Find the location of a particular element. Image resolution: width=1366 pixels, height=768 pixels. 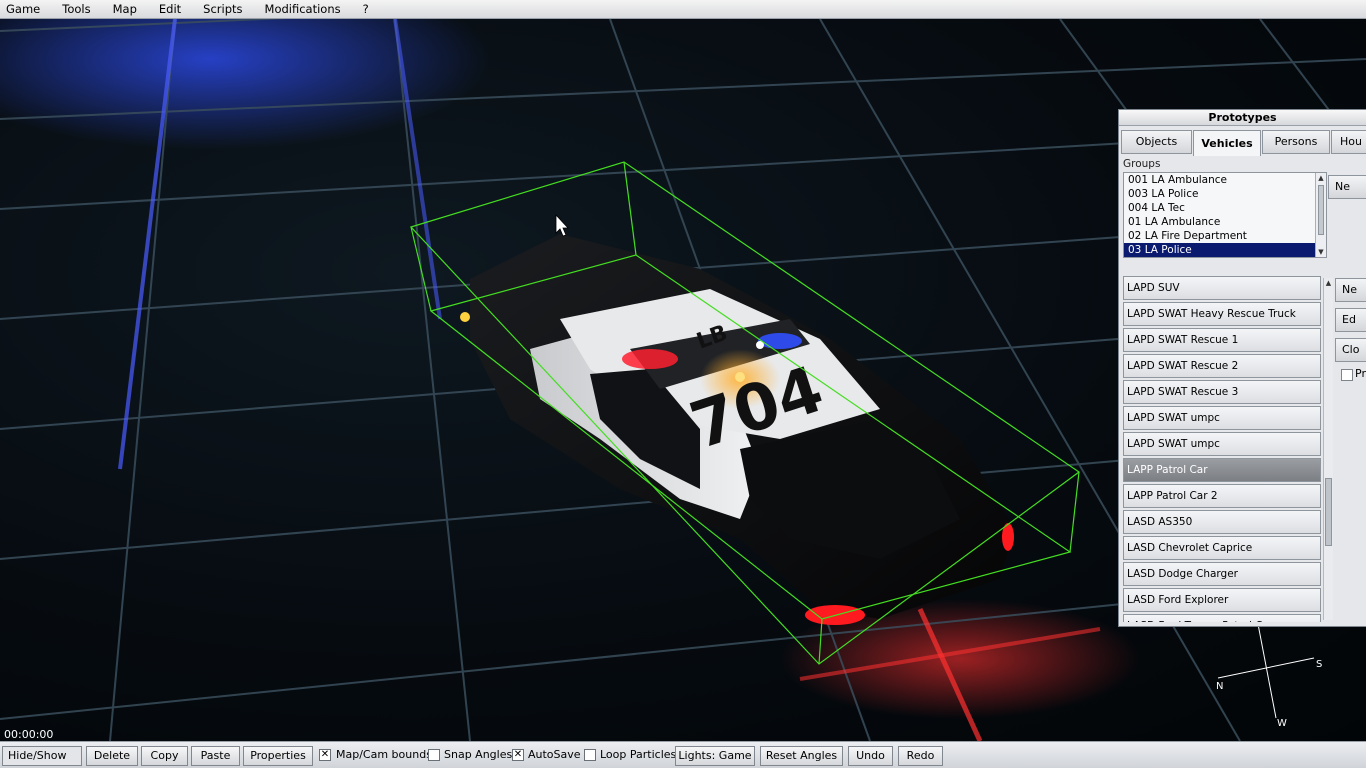

scroll-down-icon: ▼ is located at coordinates (1321, 252).